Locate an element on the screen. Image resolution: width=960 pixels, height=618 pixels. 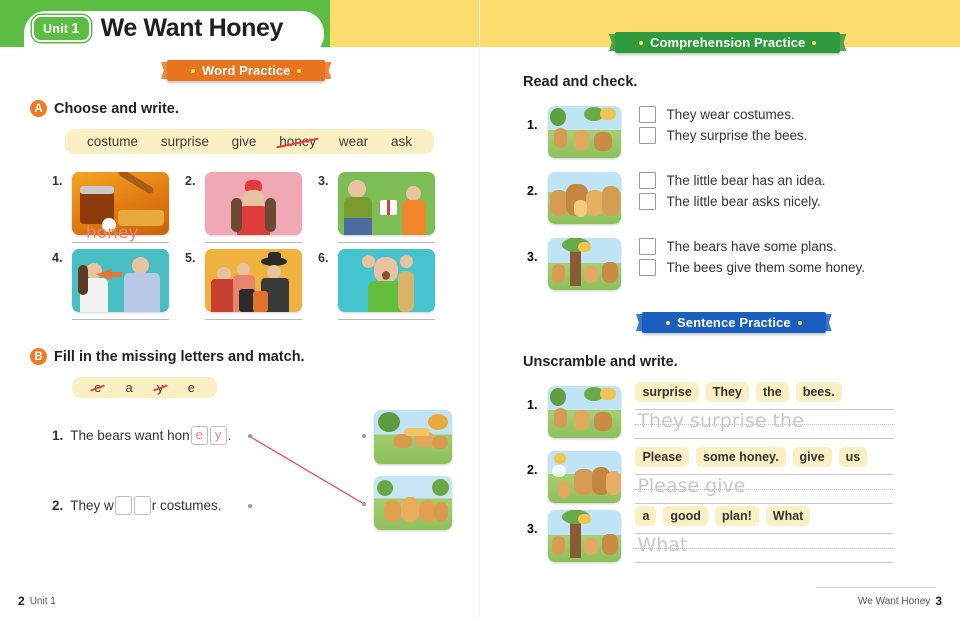
checkbox-row: The little bear asks nicely. is located at coordinates (732, 201).